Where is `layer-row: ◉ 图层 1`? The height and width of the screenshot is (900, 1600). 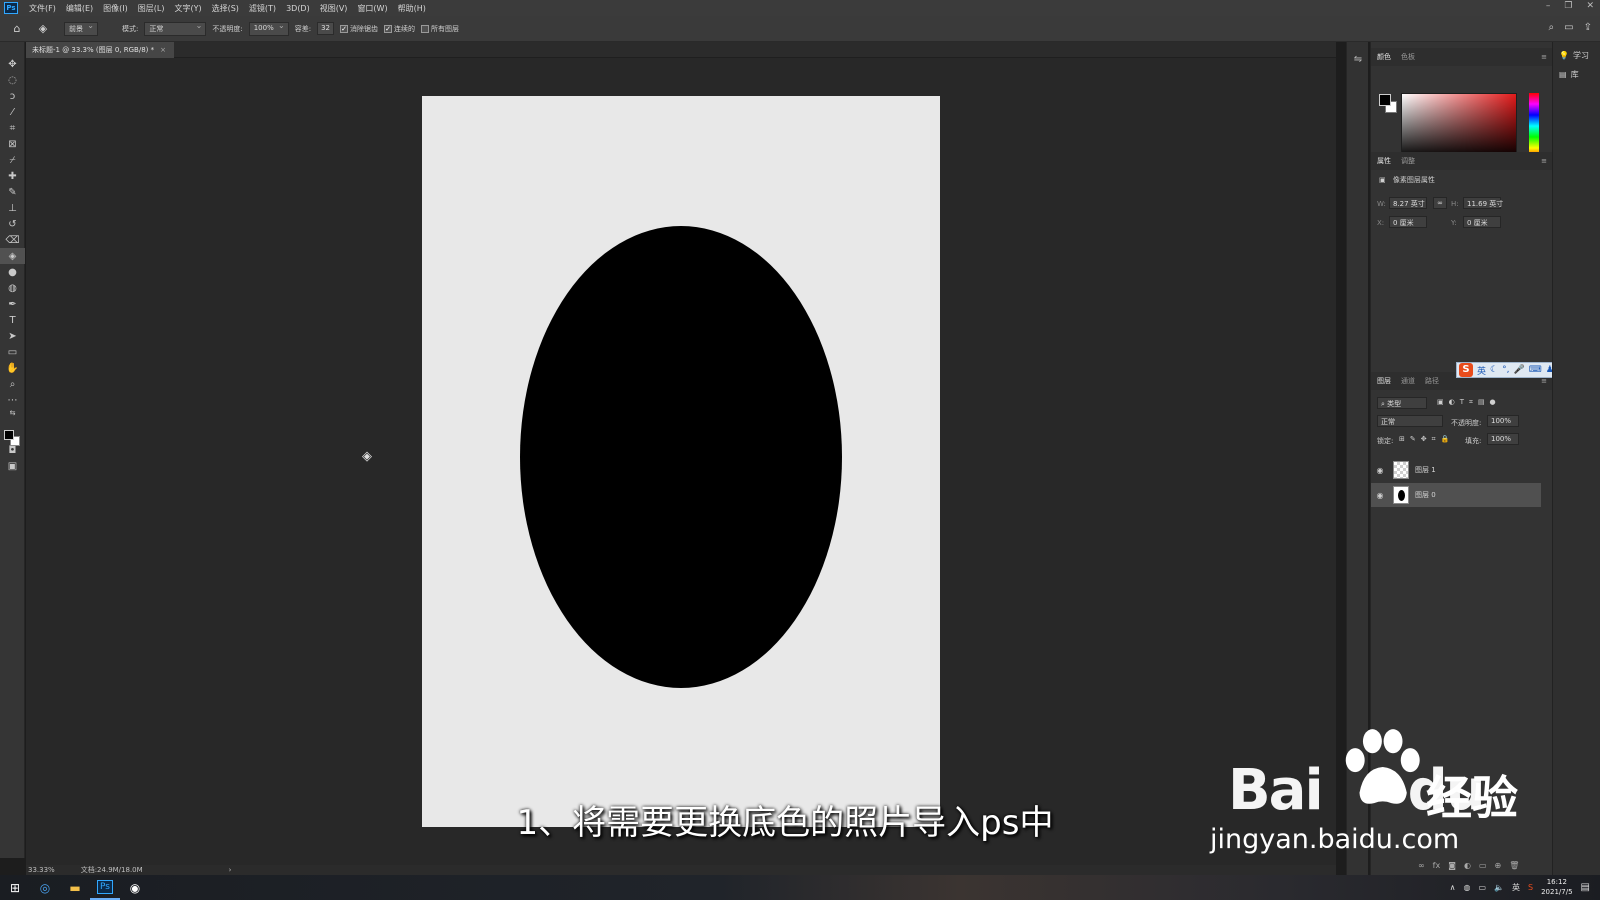
layer-row: ◉ 图层 1 is located at coordinates (1456, 470).